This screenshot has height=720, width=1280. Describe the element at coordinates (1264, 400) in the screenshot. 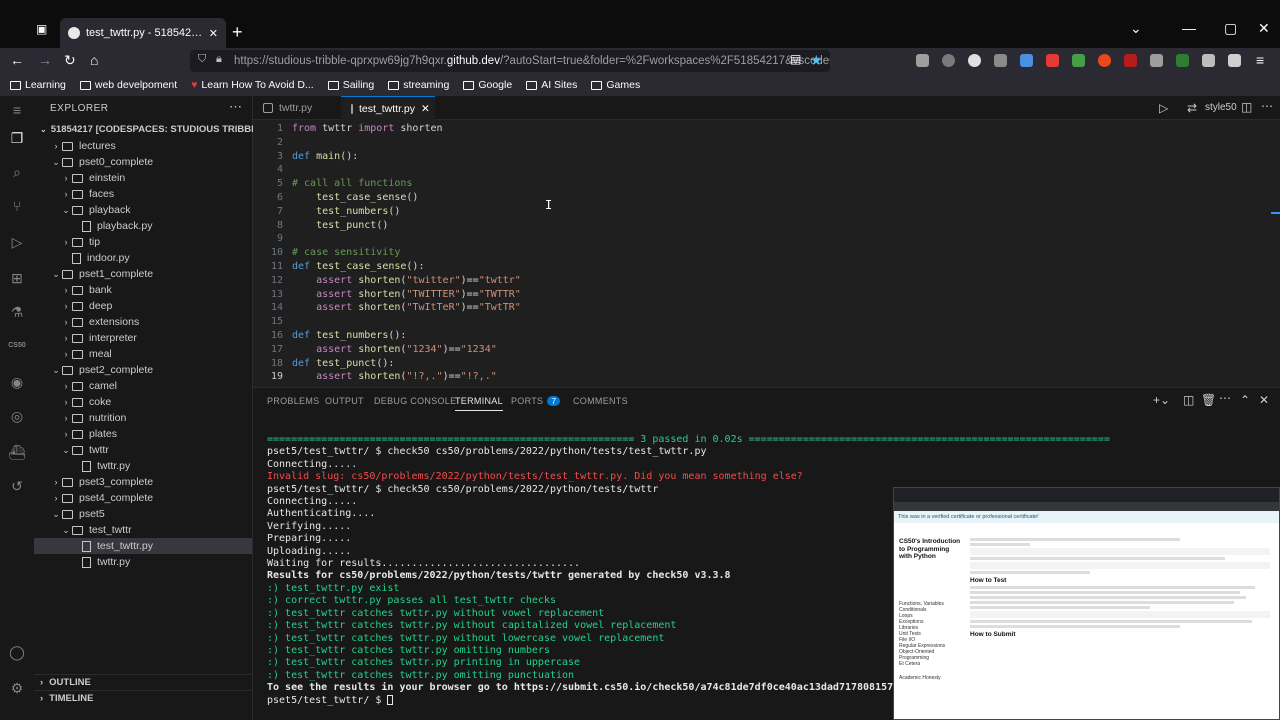

I see `close-panel-icon: ✕` at that location.